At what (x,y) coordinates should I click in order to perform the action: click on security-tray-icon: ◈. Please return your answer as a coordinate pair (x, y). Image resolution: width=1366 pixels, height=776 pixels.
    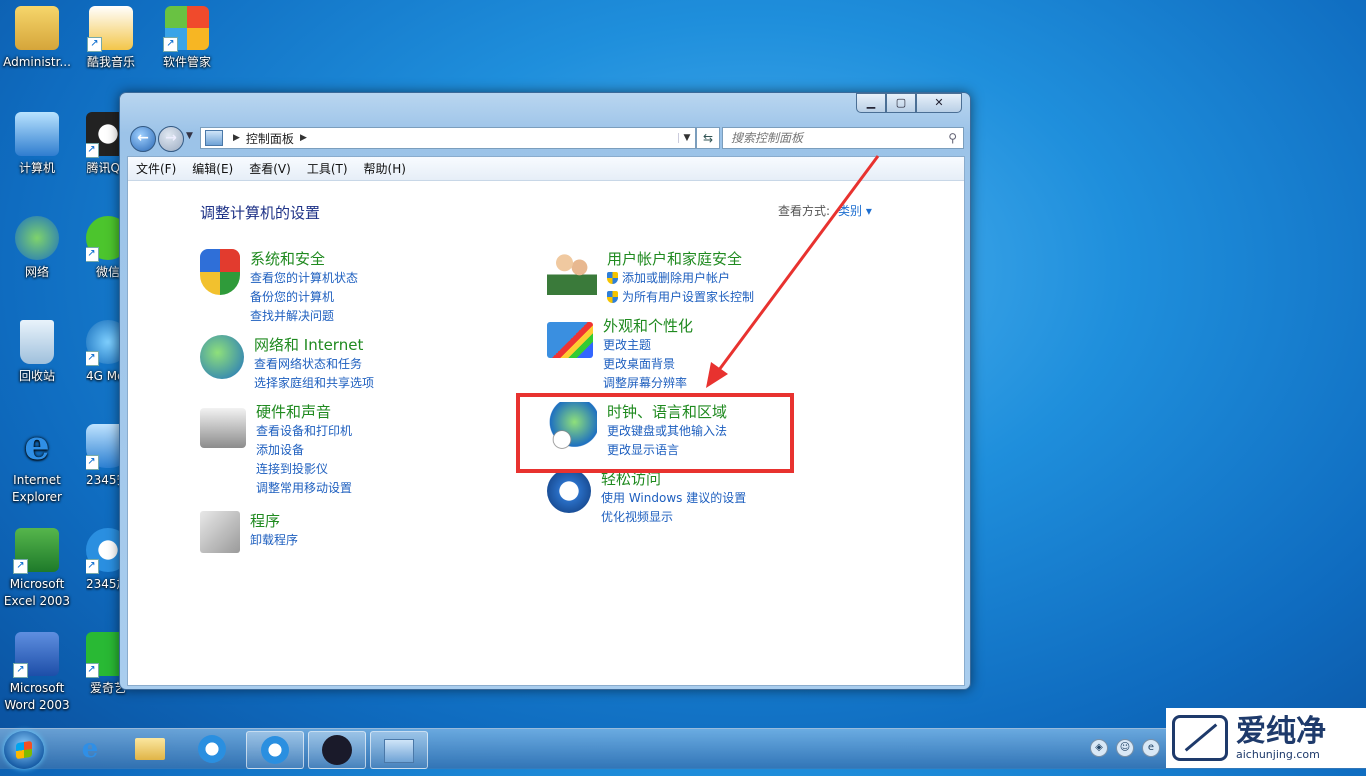
    Looking at the image, I should click on (1099, 748).